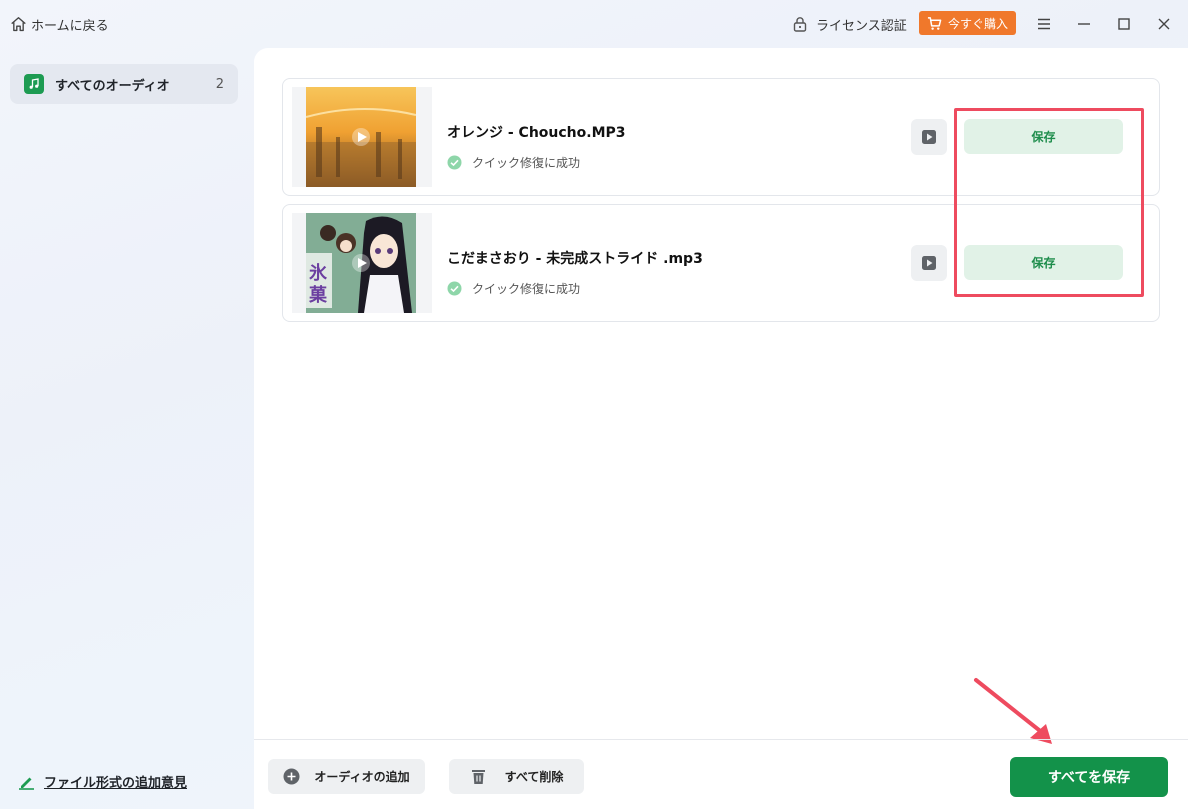 The image size is (1188, 809). Describe the element at coordinates (721, 774) in the screenshot. I see `bottom-action-bar: オーディオの追加 すべて削除 すべてを保存` at that location.